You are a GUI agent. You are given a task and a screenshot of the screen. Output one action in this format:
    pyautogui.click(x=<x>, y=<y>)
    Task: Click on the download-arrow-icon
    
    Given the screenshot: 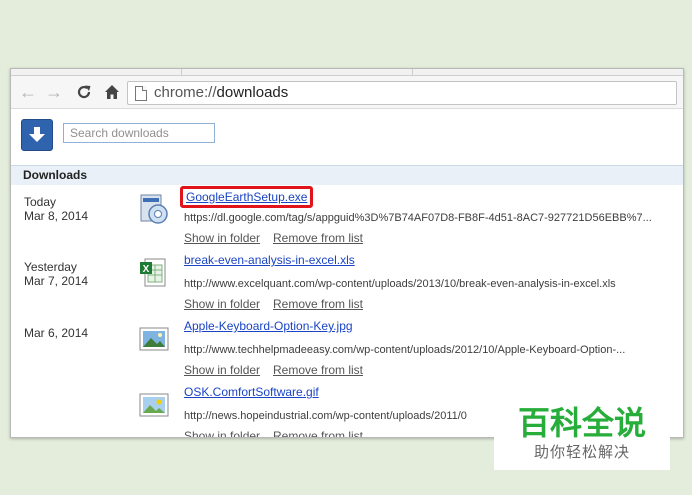 What is the action you would take?
    pyautogui.click(x=37, y=135)
    